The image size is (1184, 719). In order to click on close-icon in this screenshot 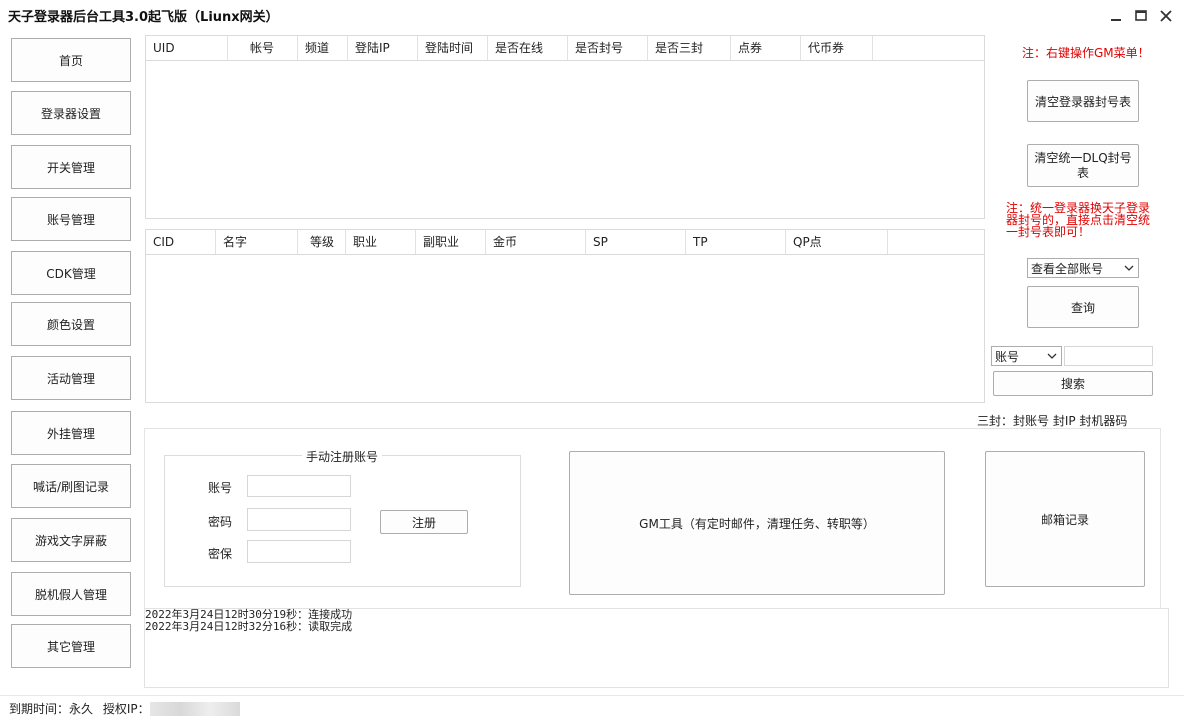, I will do `click(1166, 16)`.